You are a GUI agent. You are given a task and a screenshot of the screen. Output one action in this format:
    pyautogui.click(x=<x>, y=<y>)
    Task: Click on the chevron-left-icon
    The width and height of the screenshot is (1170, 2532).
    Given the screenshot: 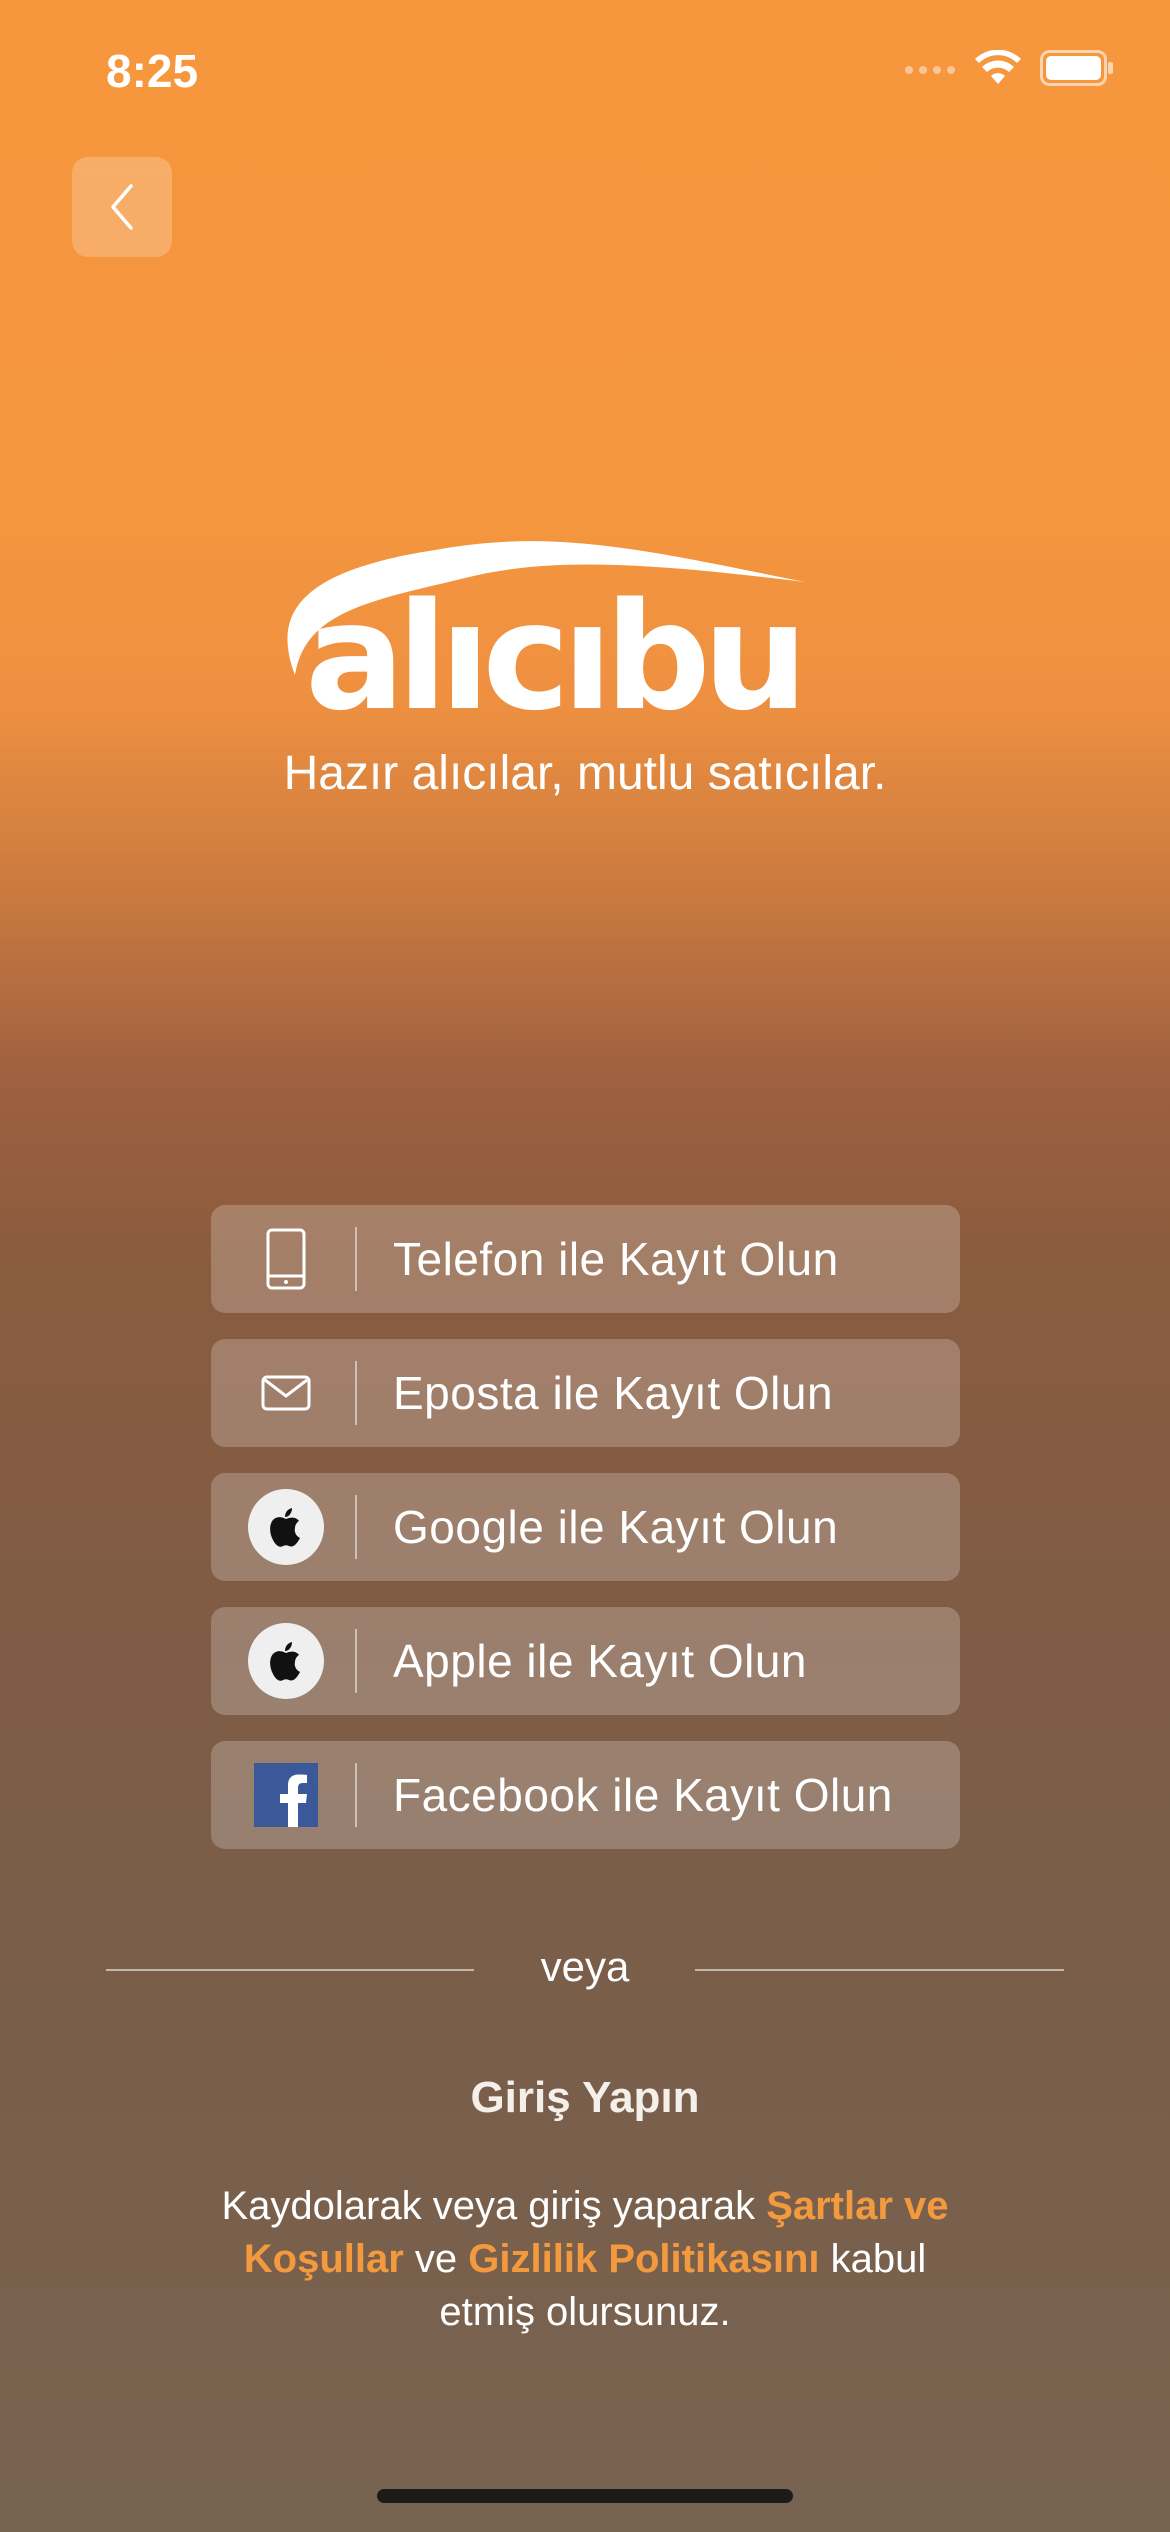 What is the action you would take?
    pyautogui.click(x=122, y=207)
    